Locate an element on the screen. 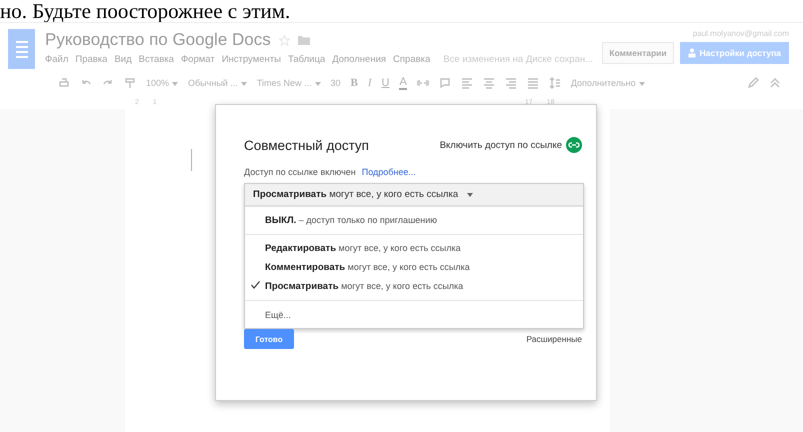 This screenshot has width=803, height=432. align-right-icon is located at coordinates (510, 83).